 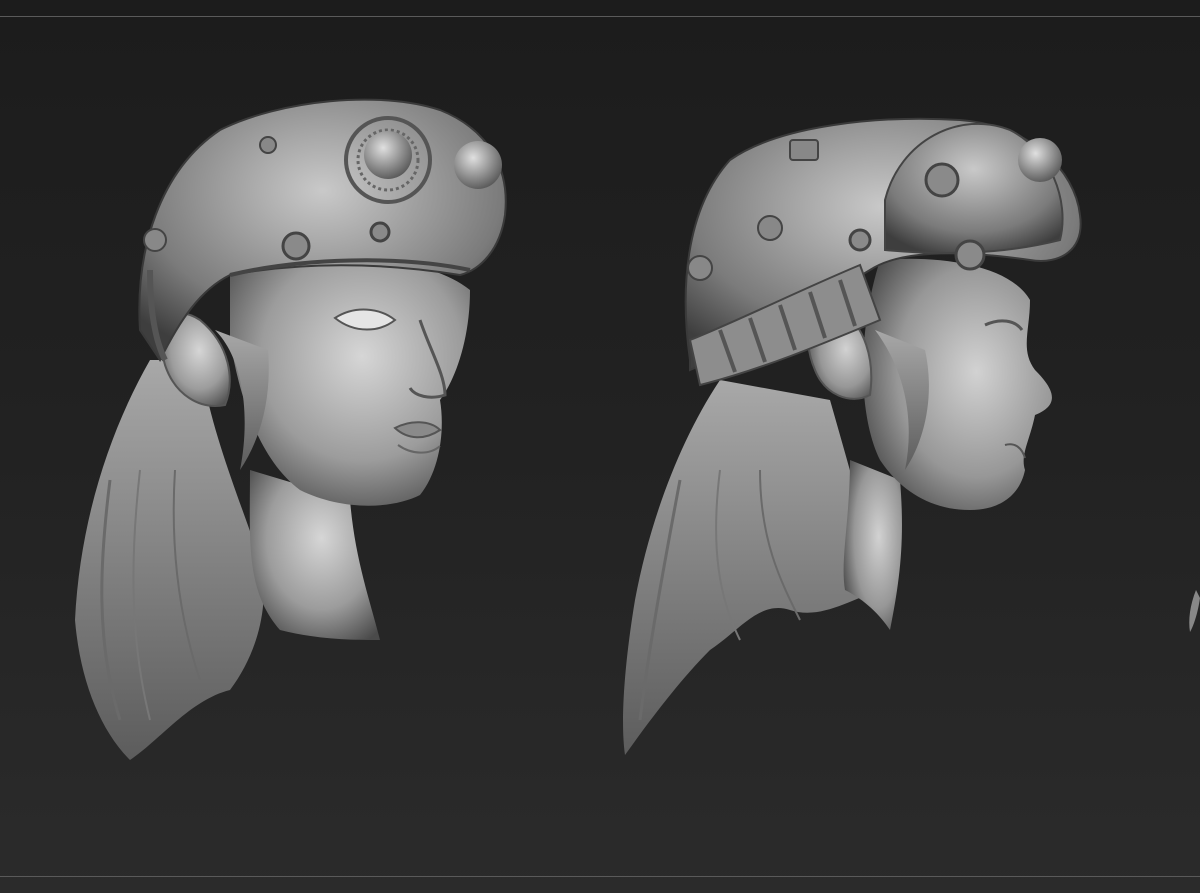 What do you see at coordinates (1040, 160) in the screenshot?
I see `helmet-dome-right` at bounding box center [1040, 160].